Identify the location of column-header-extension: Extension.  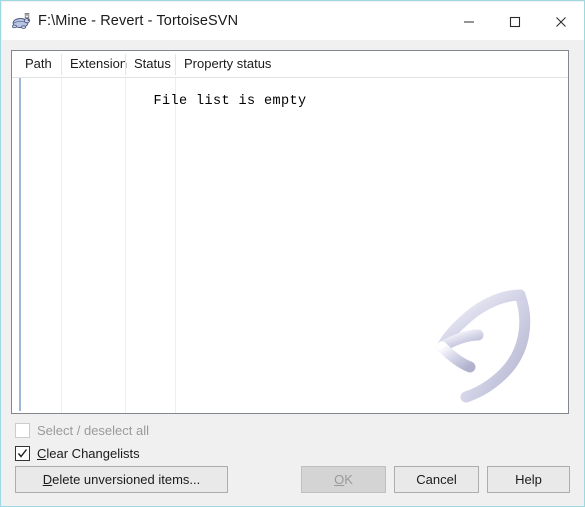
(94, 64).